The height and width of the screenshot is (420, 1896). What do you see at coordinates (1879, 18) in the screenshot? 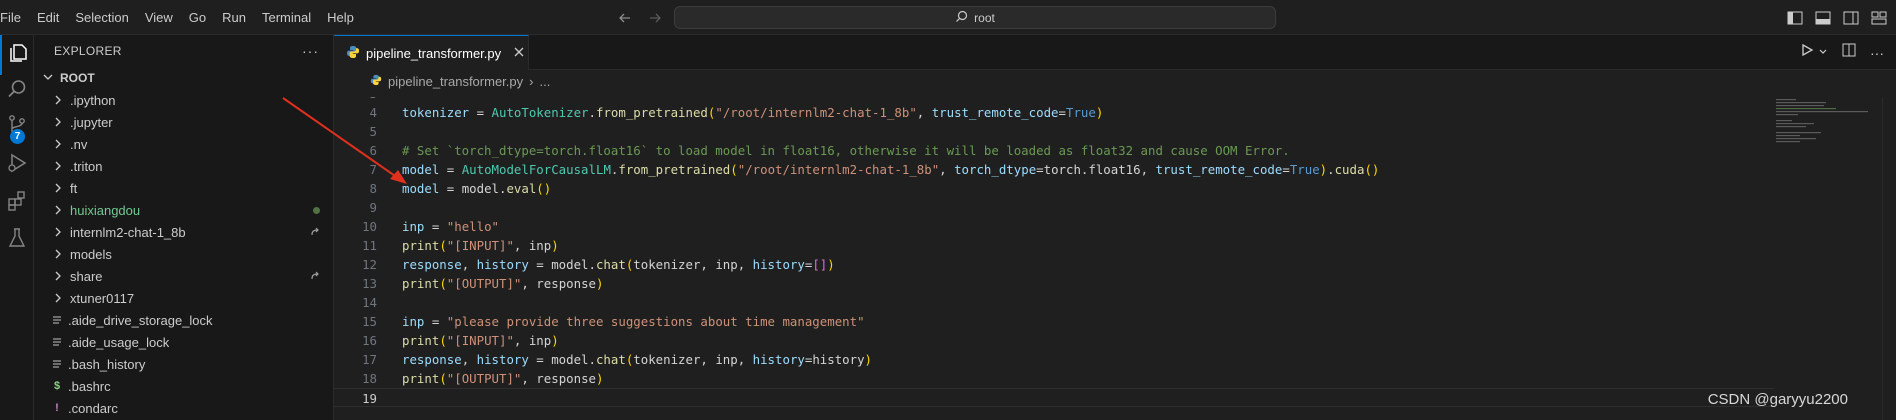
I see `customize-layout-icon` at bounding box center [1879, 18].